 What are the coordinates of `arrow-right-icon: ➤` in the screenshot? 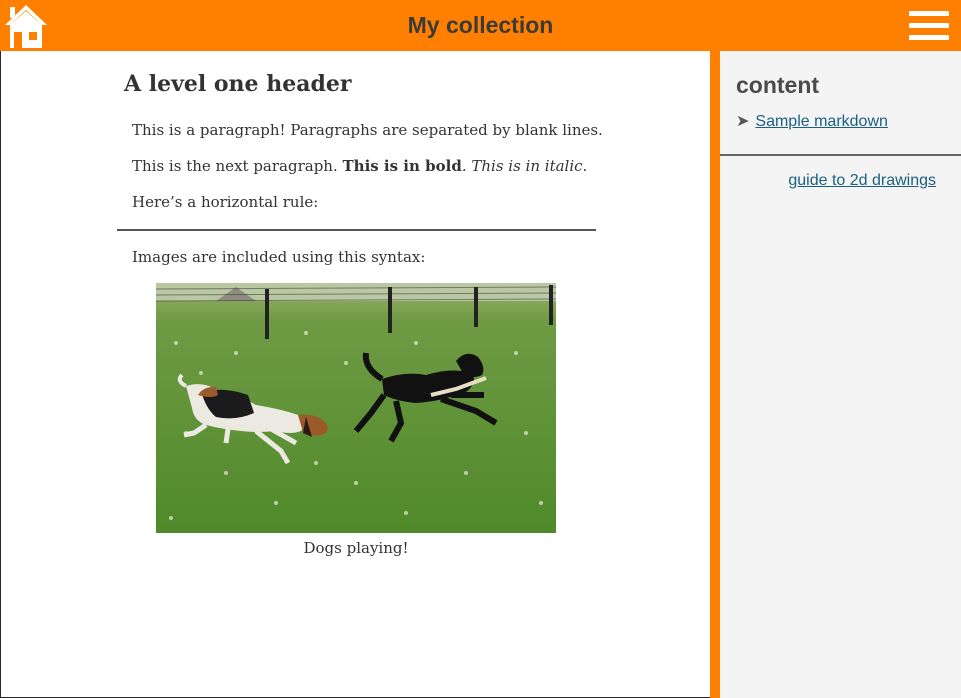 It's located at (743, 121).